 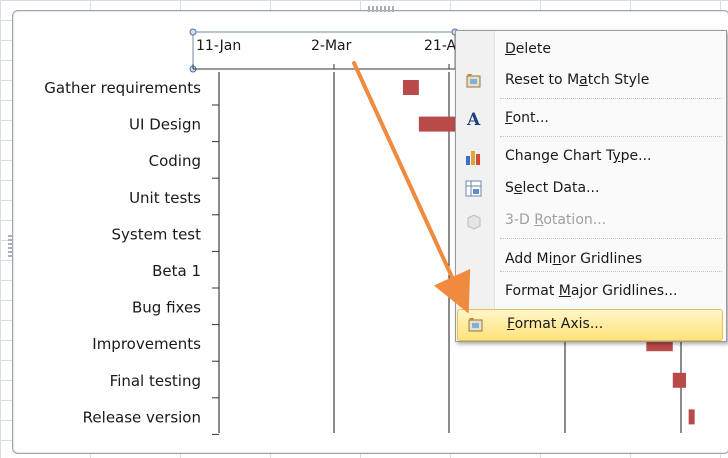 I want to click on task-label: UI Design, so click(x=165, y=125).